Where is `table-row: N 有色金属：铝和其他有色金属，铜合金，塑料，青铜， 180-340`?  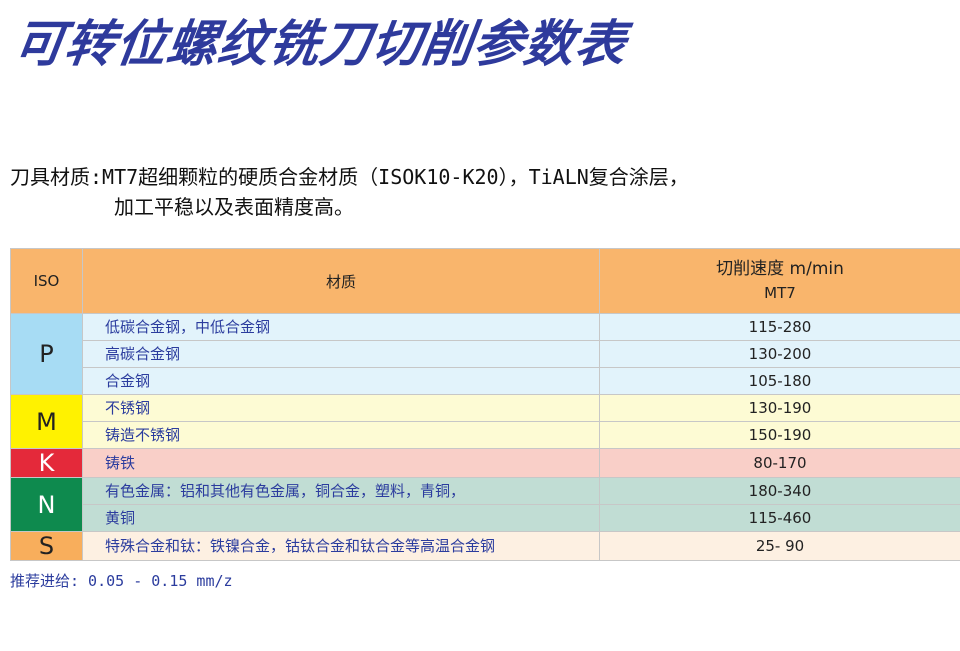
table-row: N 有色金属：铝和其他有色金属，铜合金，塑料，青铜， 180-340 is located at coordinates (485, 504).